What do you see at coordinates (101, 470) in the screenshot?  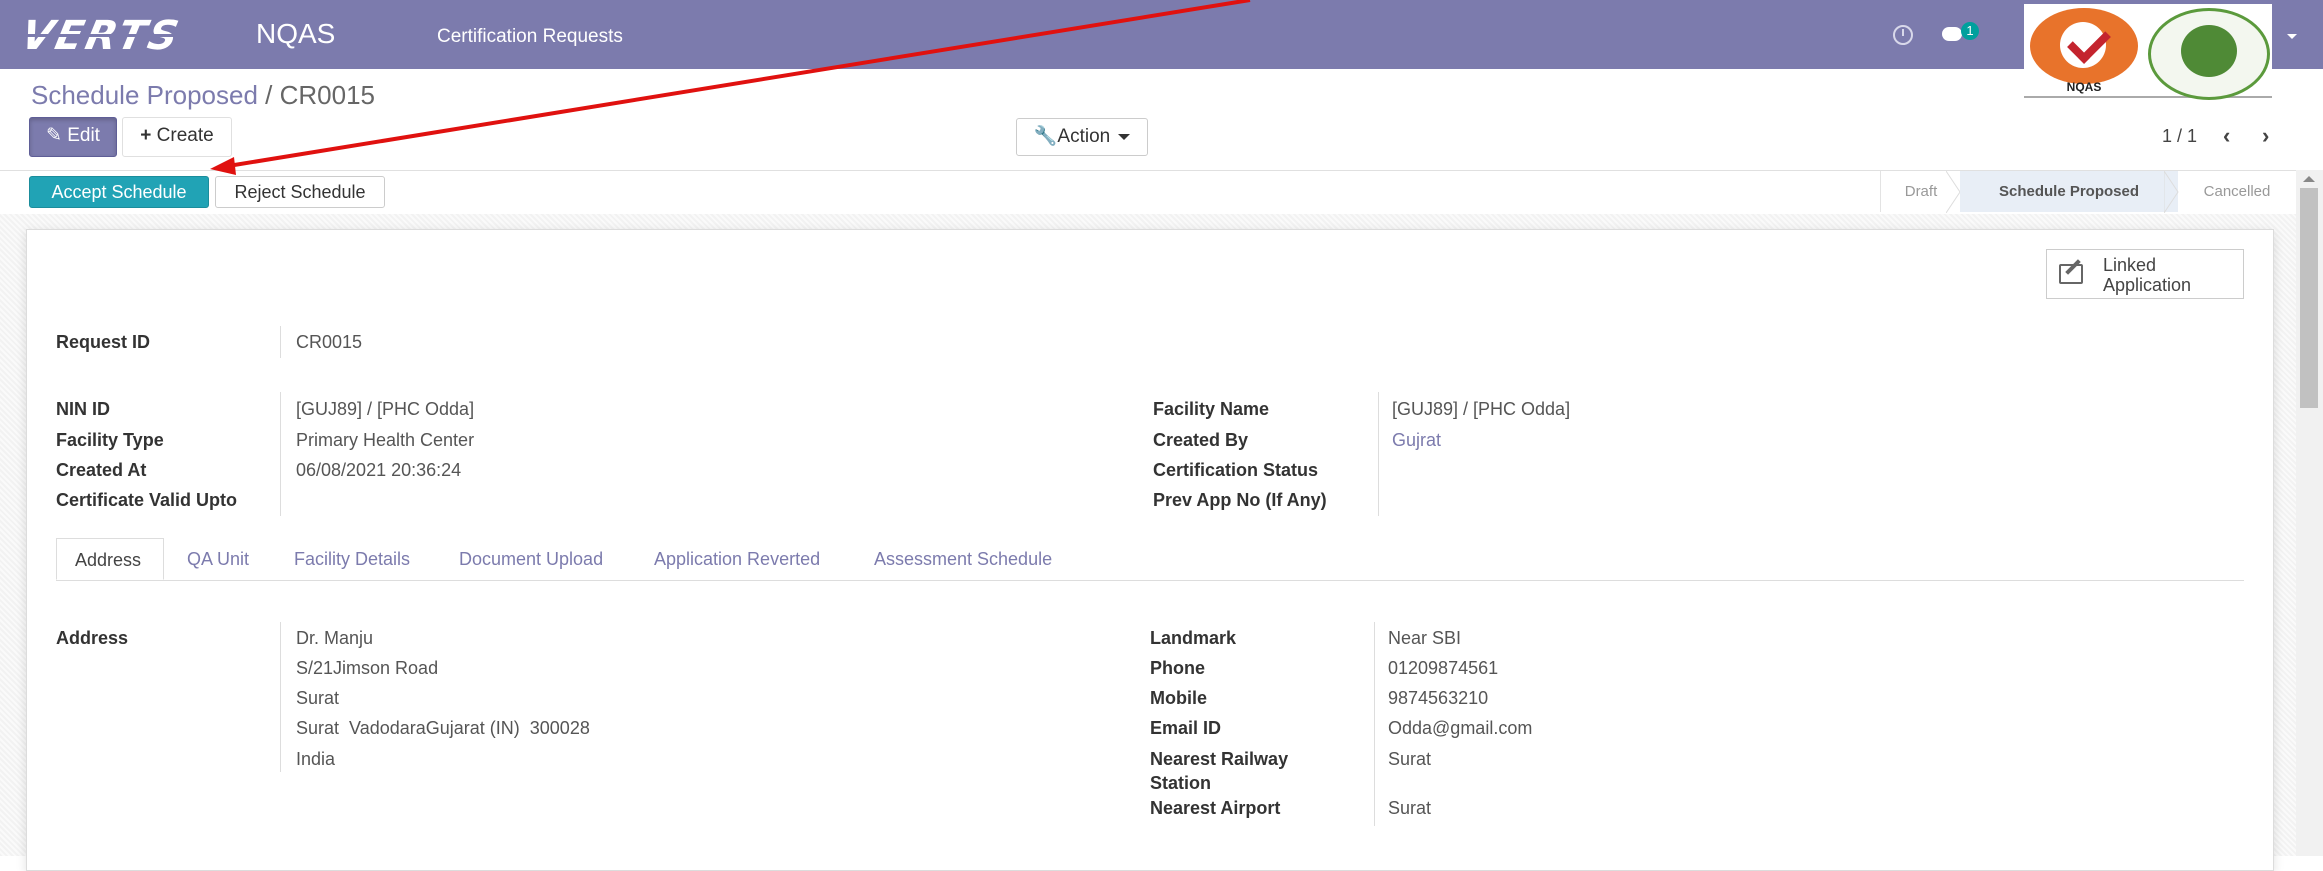 I see `created-at-label: Created At` at bounding box center [101, 470].